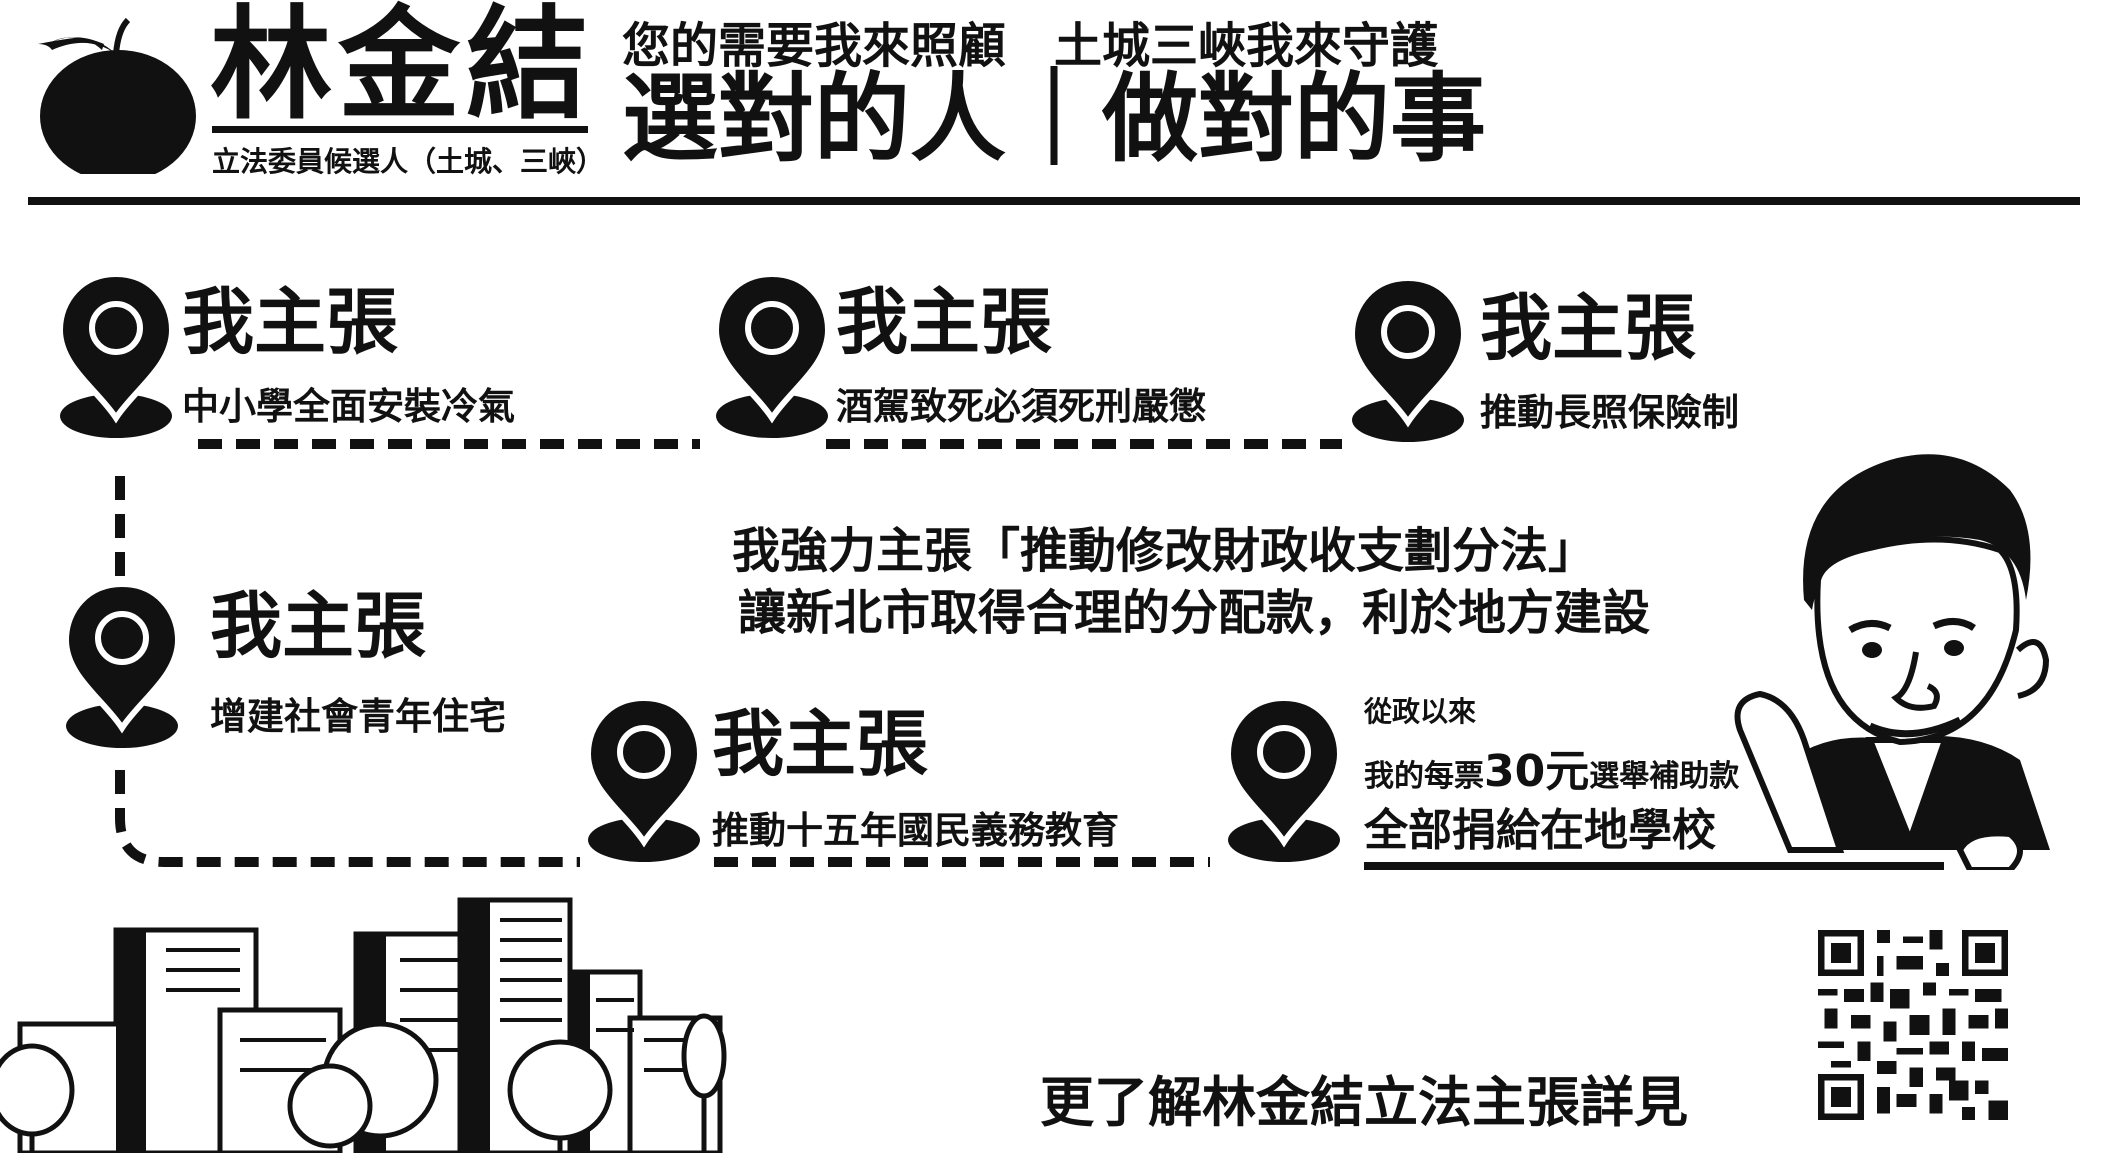  What do you see at coordinates (1913, 1025) in the screenshot?
I see `qr-code-icon` at bounding box center [1913, 1025].